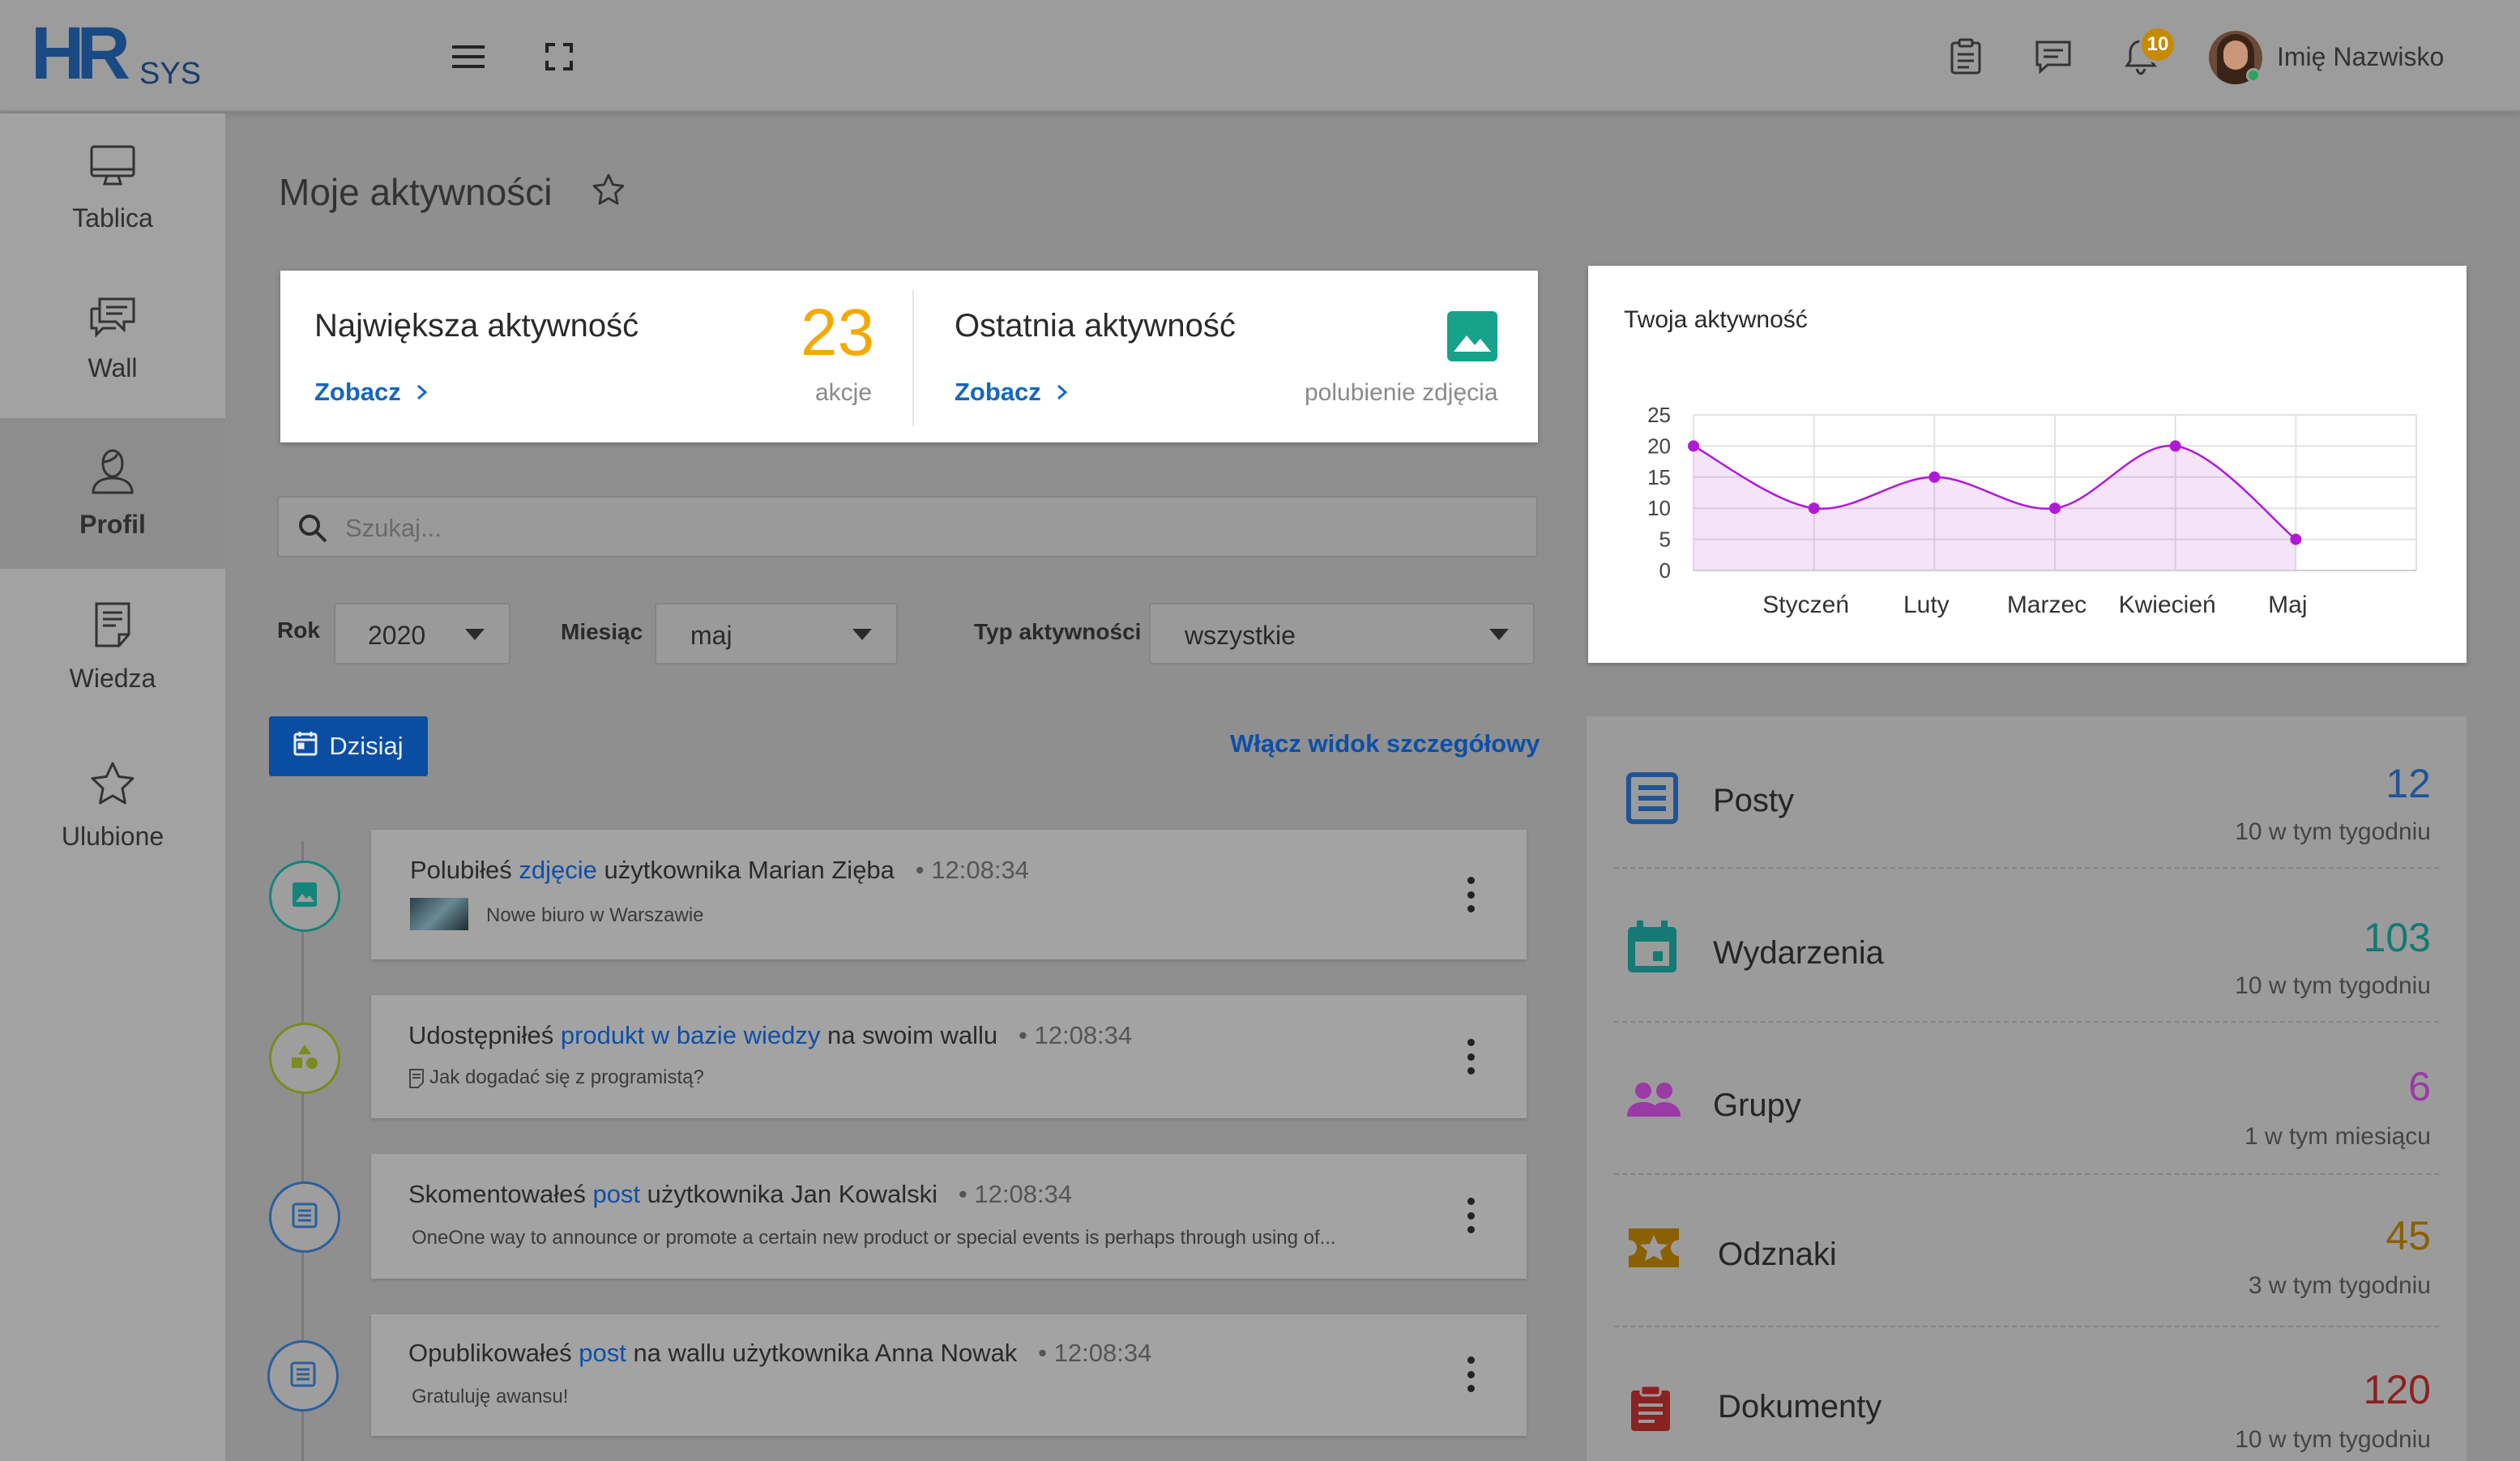  Describe the element at coordinates (2027, 946) in the screenshot. I see `stat-row-events: Wydarzenia 103 10 w tym tygodniu` at that location.